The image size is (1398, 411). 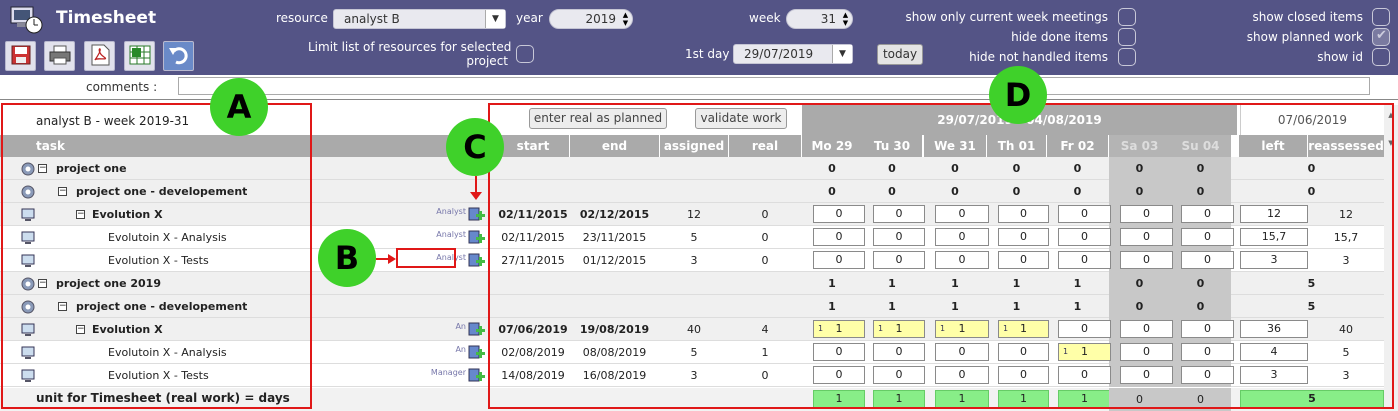 What do you see at coordinates (429, 220) in the screenshot?
I see `annotation-arrows` at bounding box center [429, 220].